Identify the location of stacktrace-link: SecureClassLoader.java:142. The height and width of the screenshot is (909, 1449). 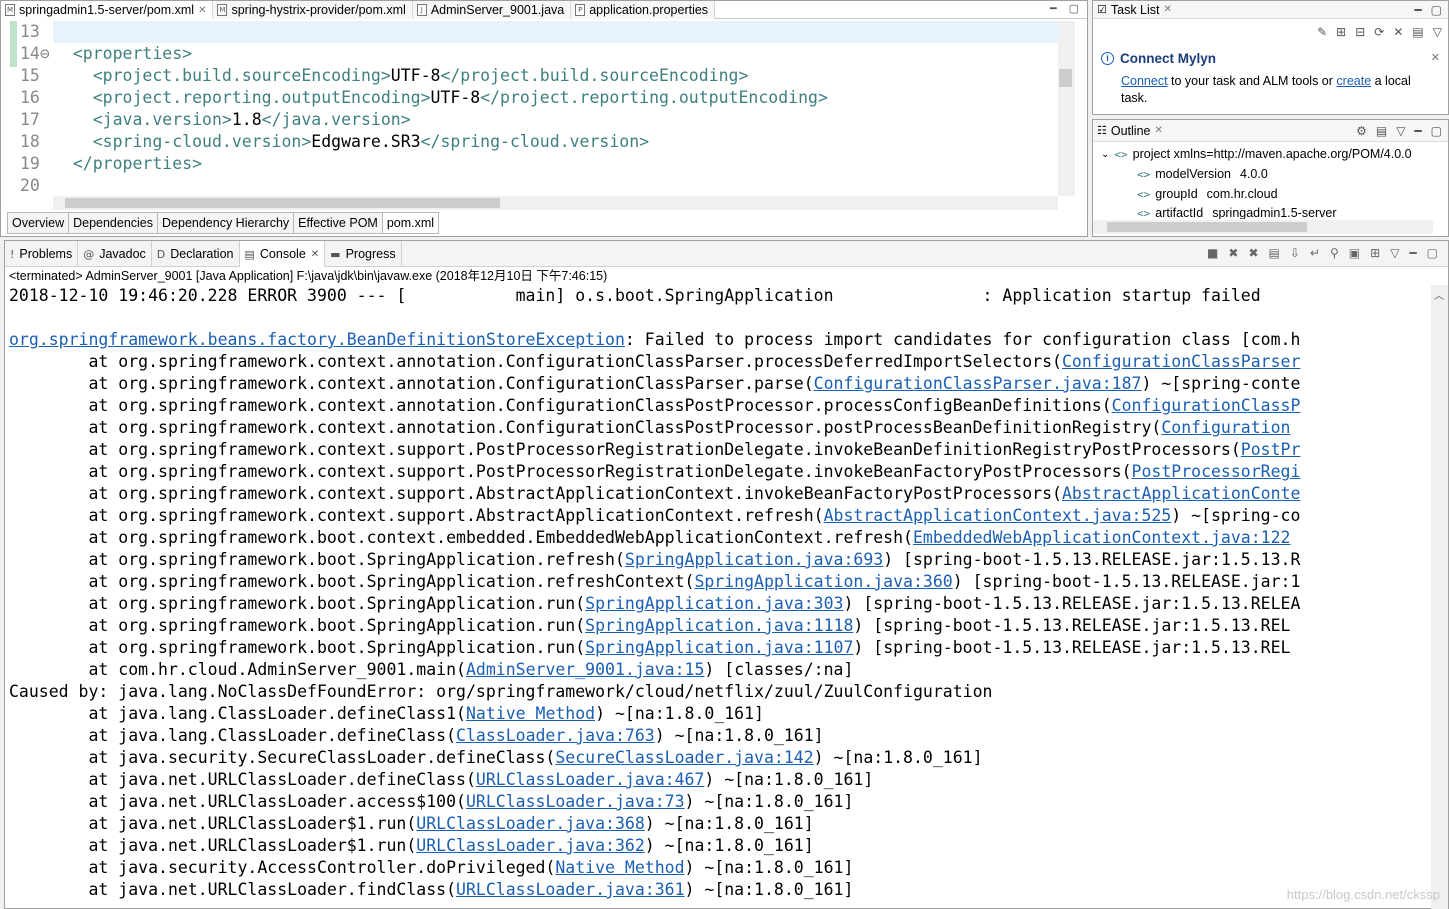
(684, 757).